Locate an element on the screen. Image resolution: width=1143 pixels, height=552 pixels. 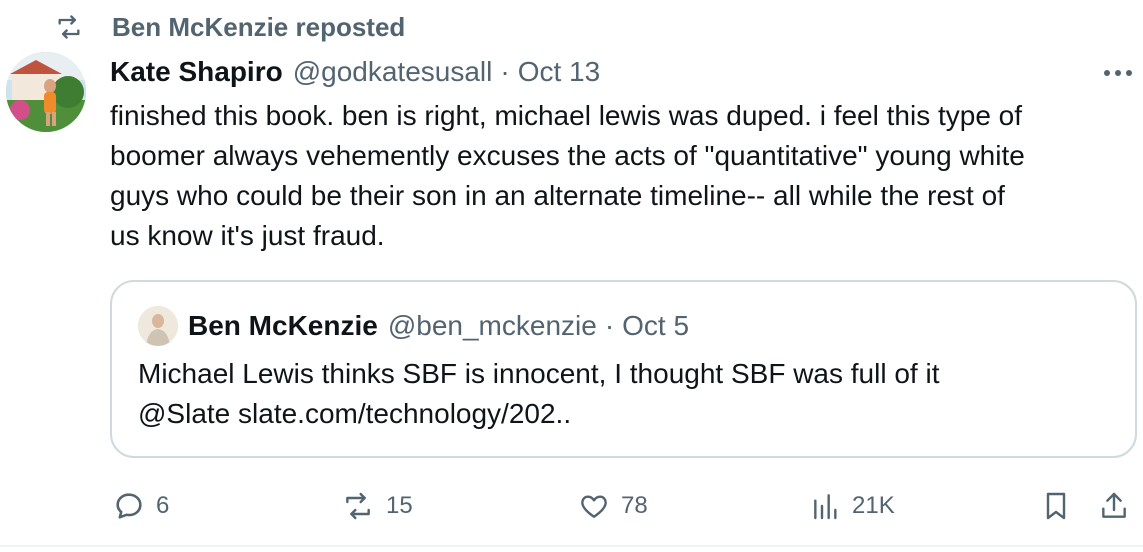
share-icon is located at coordinates (1114, 505).